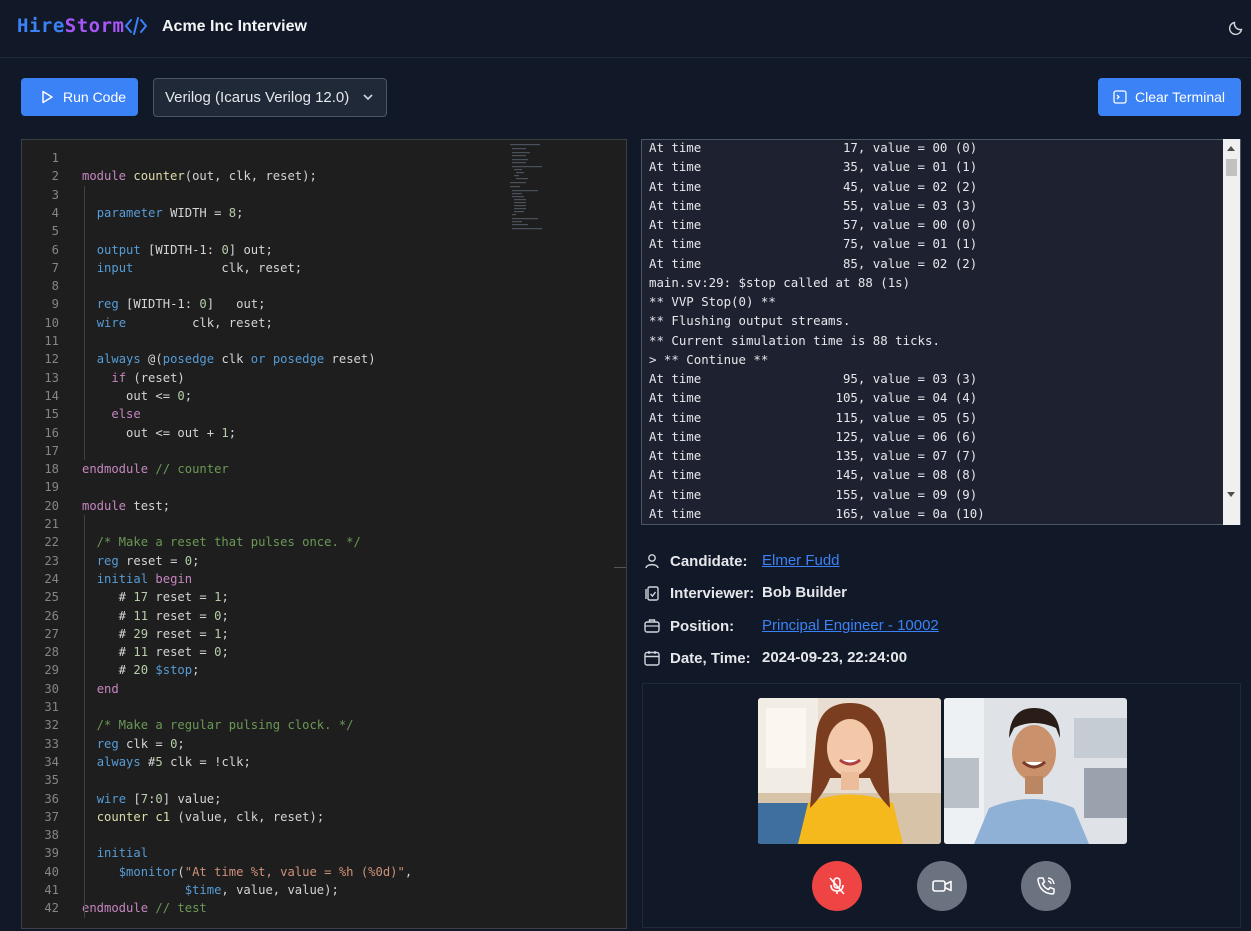 This screenshot has width=1251, height=931. Describe the element at coordinates (804, 592) in the screenshot. I see `interviewer-value: Bob Builder` at that location.